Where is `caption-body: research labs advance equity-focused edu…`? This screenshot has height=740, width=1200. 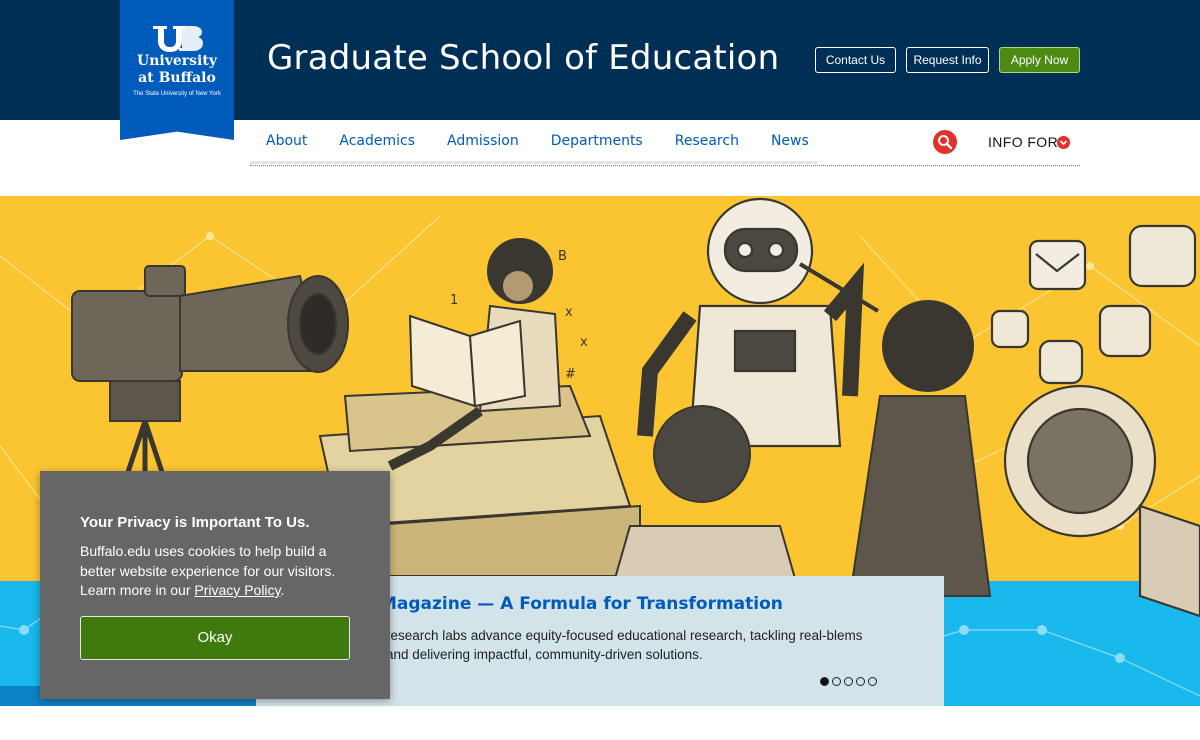
caption-body: research labs advance equity-focused edu… is located at coordinates (624, 645).